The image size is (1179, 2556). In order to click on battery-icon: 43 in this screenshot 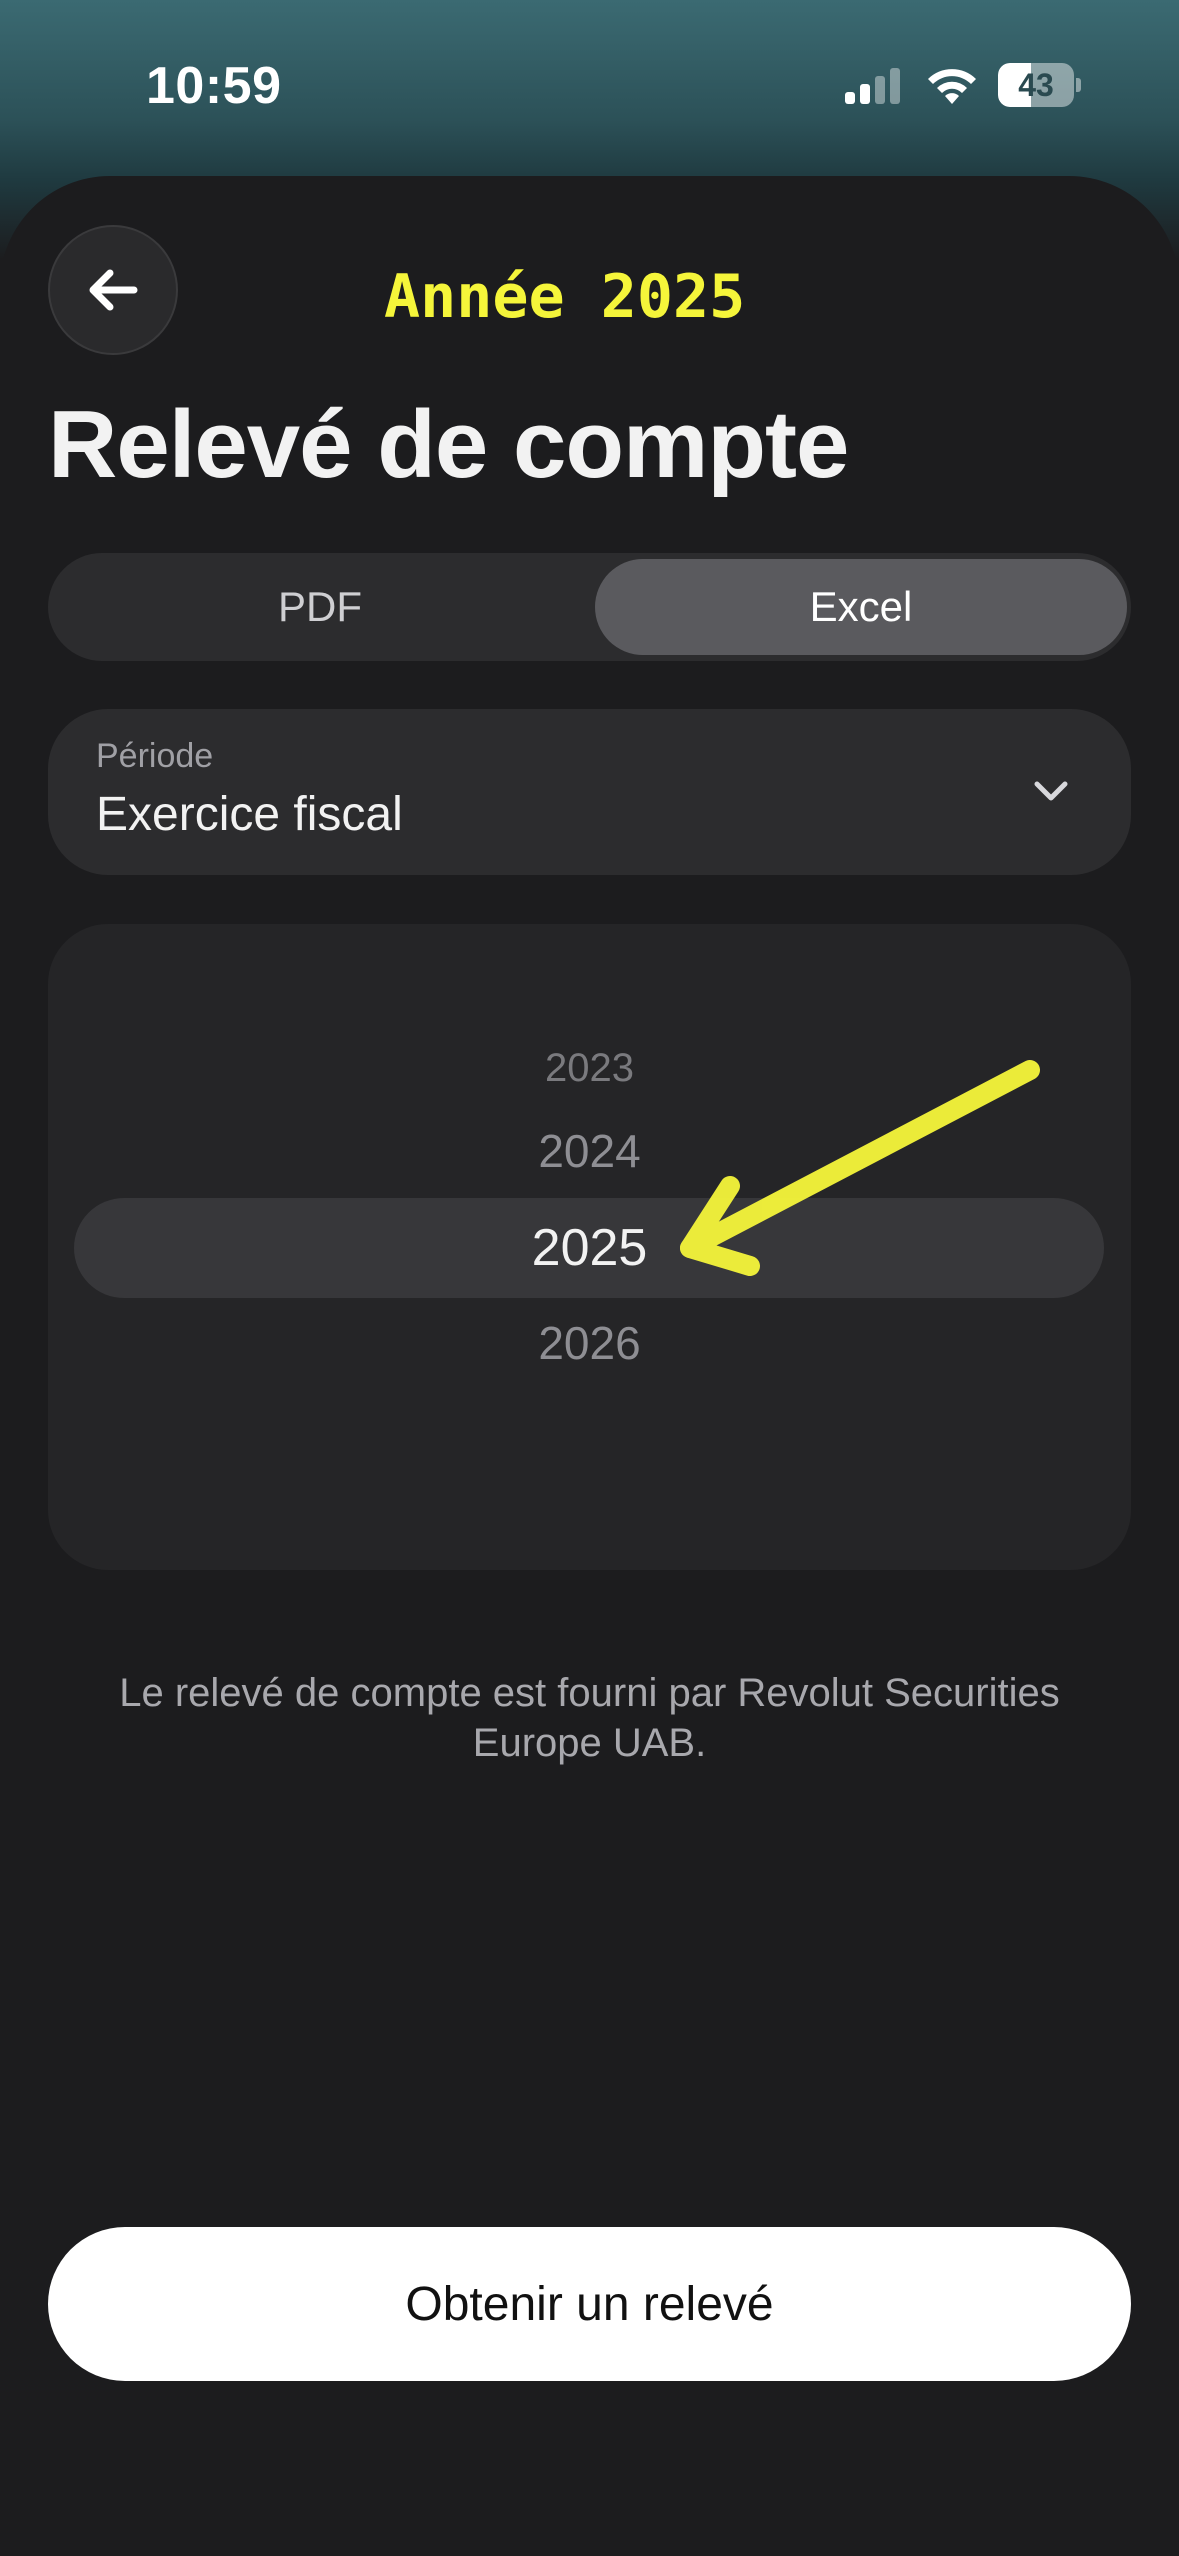, I will do `click(1039, 85)`.